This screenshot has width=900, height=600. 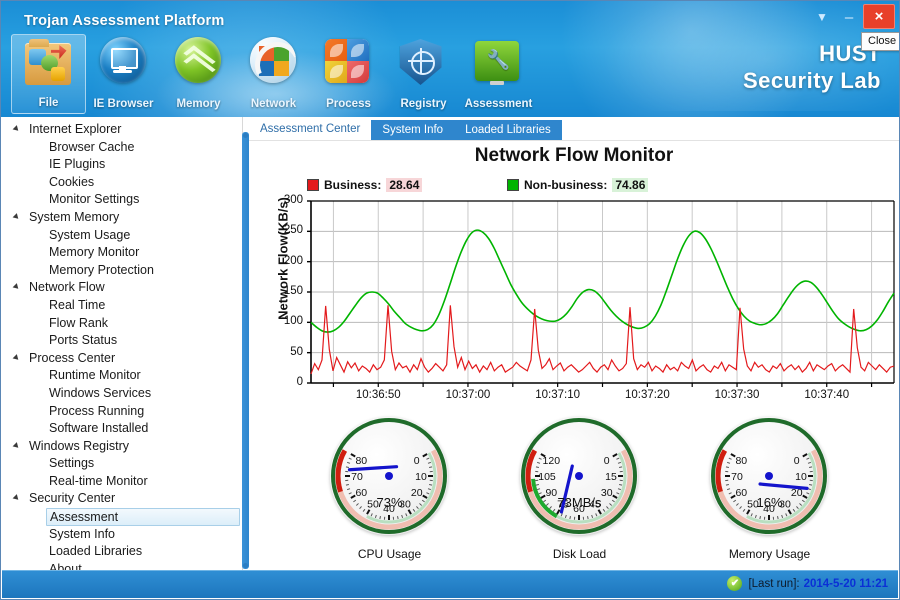 What do you see at coordinates (122, 482) in the screenshot?
I see `sidebar-item-real-time-monitor: Real-time Monitor` at bounding box center [122, 482].